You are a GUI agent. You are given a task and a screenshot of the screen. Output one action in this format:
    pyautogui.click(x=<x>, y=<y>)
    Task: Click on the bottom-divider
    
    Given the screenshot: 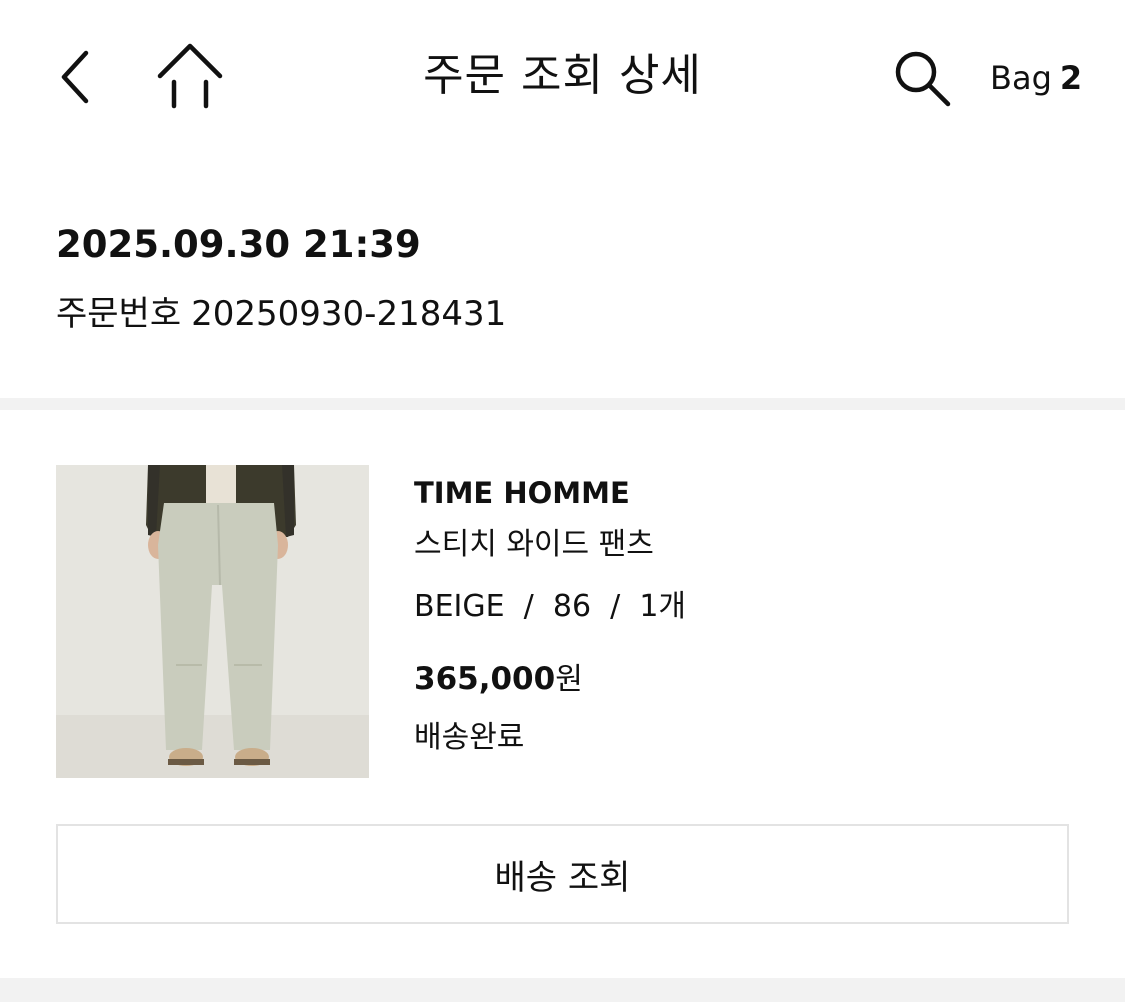 What is the action you would take?
    pyautogui.click(x=562, y=990)
    